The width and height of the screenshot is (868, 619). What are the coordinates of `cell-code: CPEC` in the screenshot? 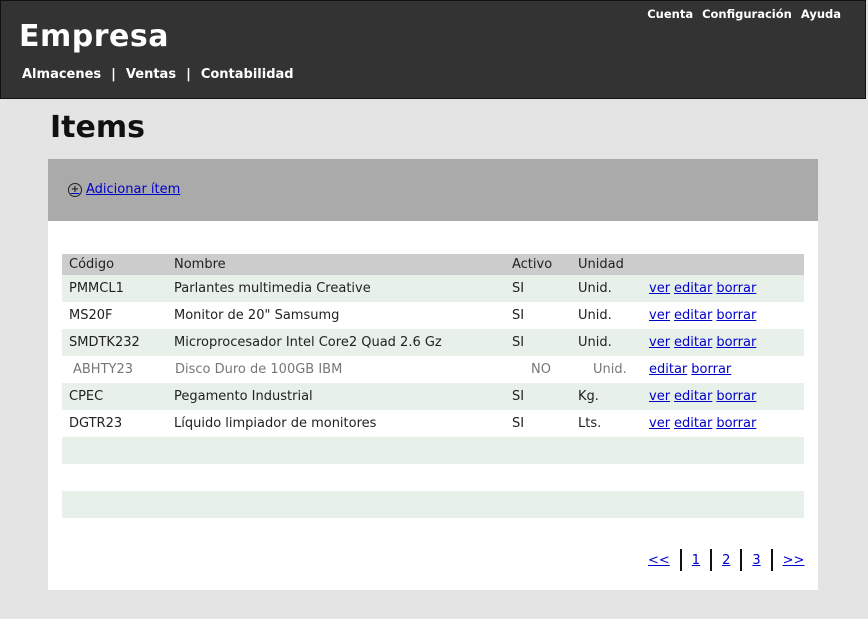 It's located at (114, 396).